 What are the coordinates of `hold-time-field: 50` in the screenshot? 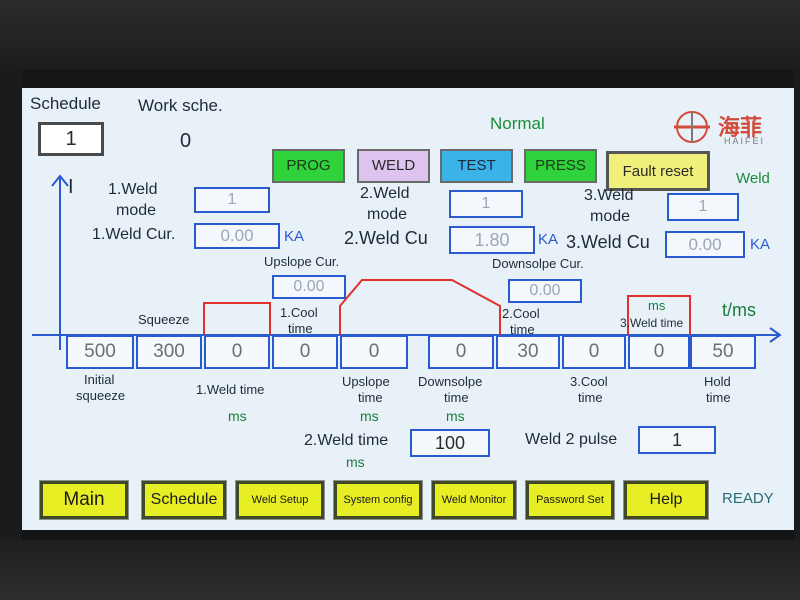 It's located at (723, 352).